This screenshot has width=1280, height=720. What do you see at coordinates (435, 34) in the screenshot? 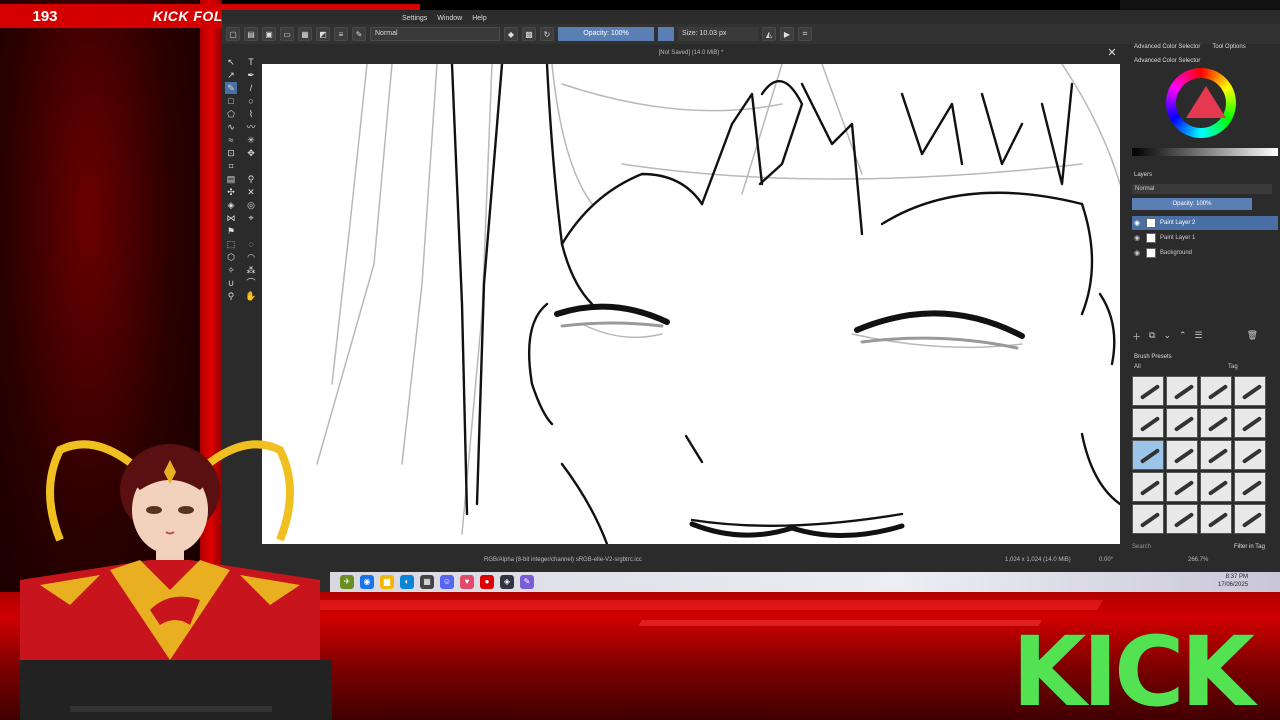
I see `blend-mode-select: Normal` at bounding box center [435, 34].